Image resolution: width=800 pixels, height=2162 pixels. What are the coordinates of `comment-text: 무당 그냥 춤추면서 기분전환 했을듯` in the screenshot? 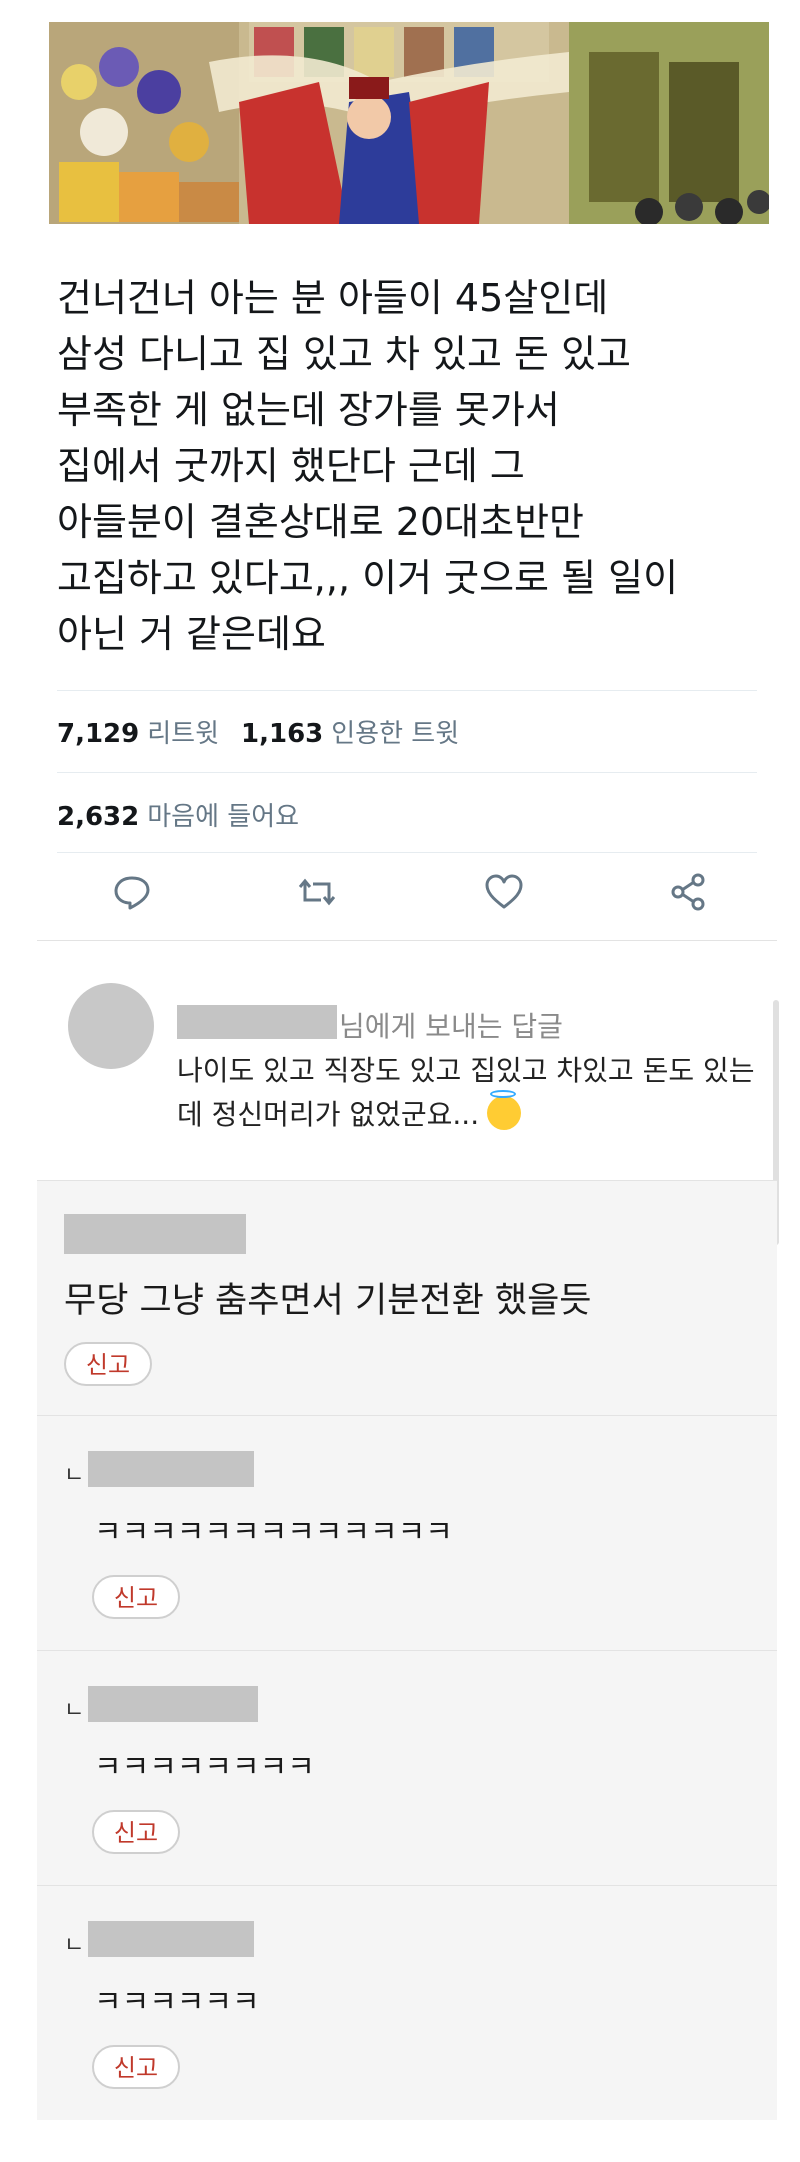 It's located at (328, 1301).